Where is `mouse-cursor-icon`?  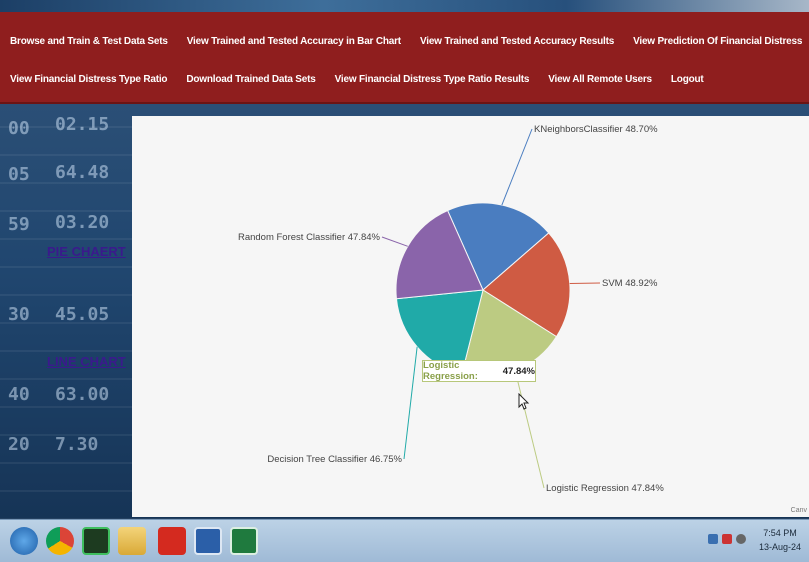
mouse-cursor-icon is located at coordinates (524, 401).